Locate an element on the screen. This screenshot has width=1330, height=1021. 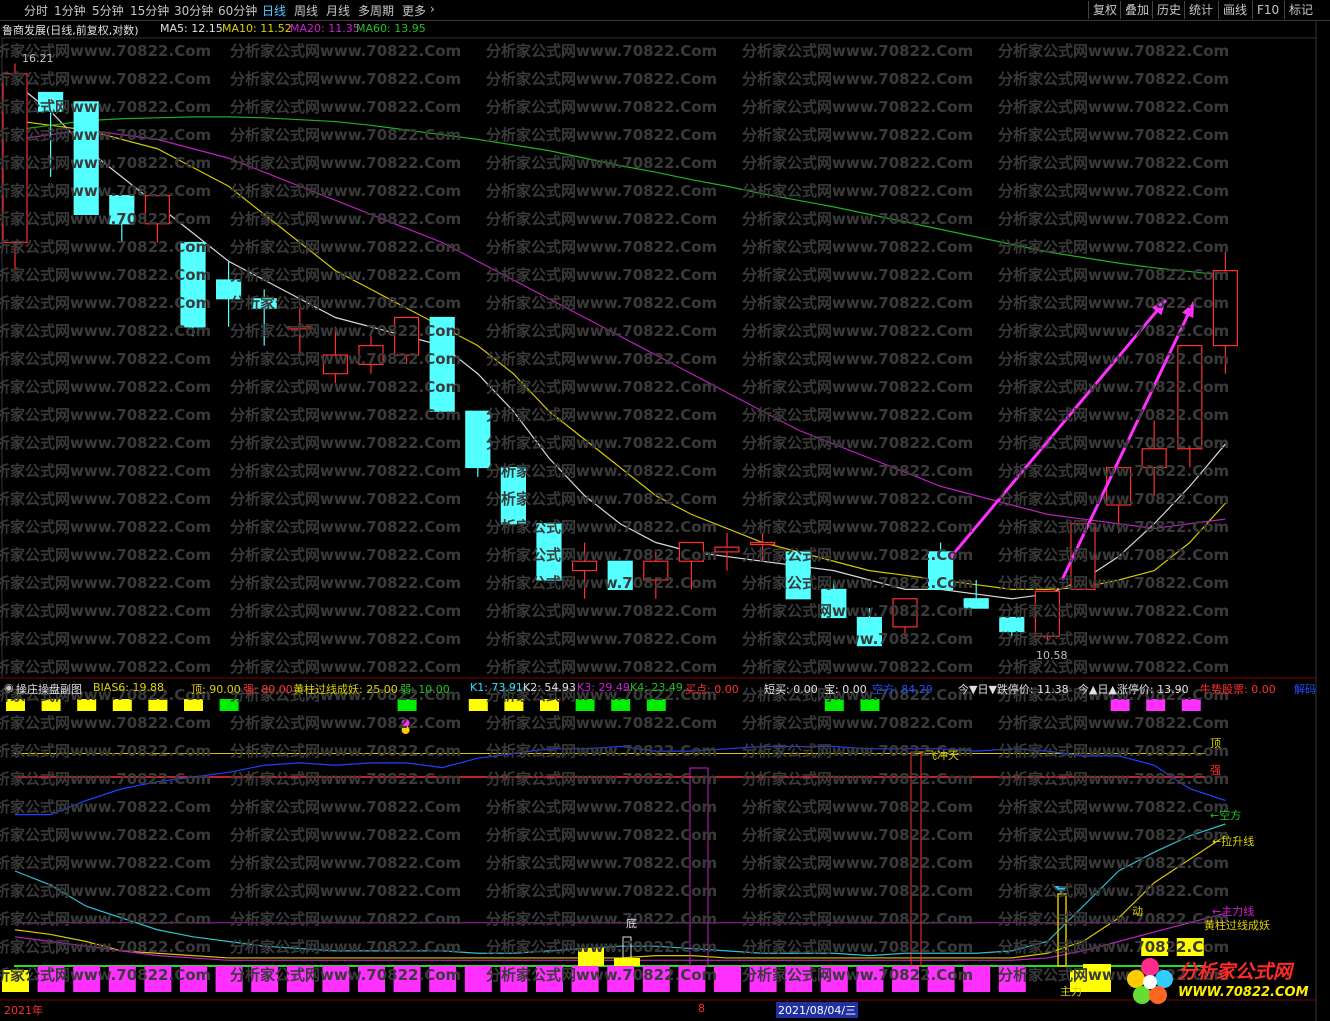
sub-chart-title-icon: ◉ is located at coordinates (9, 687).